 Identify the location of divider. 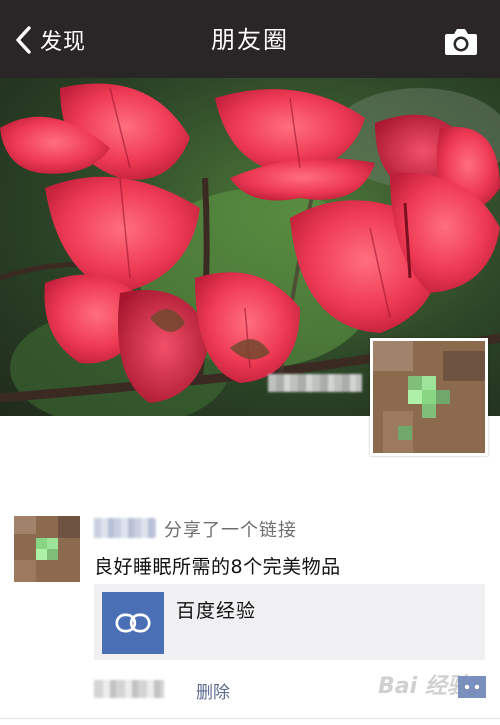
(250, 718).